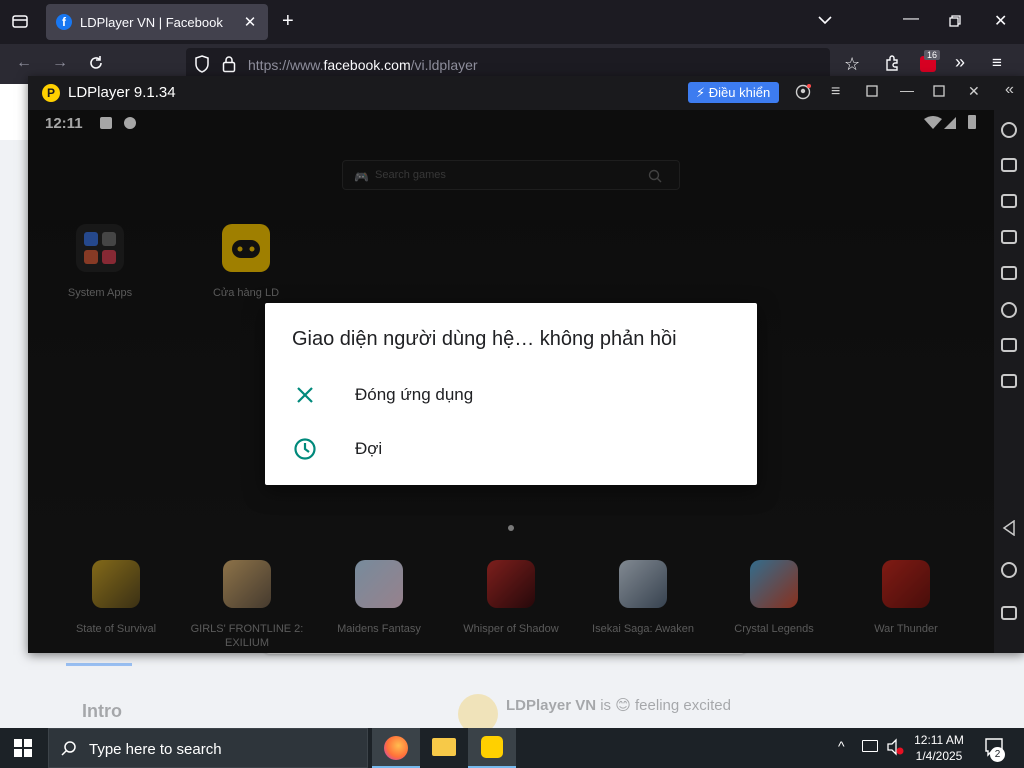 This screenshot has height=768, width=1024. I want to click on ldplayer-taskbar-icon, so click(492, 747).